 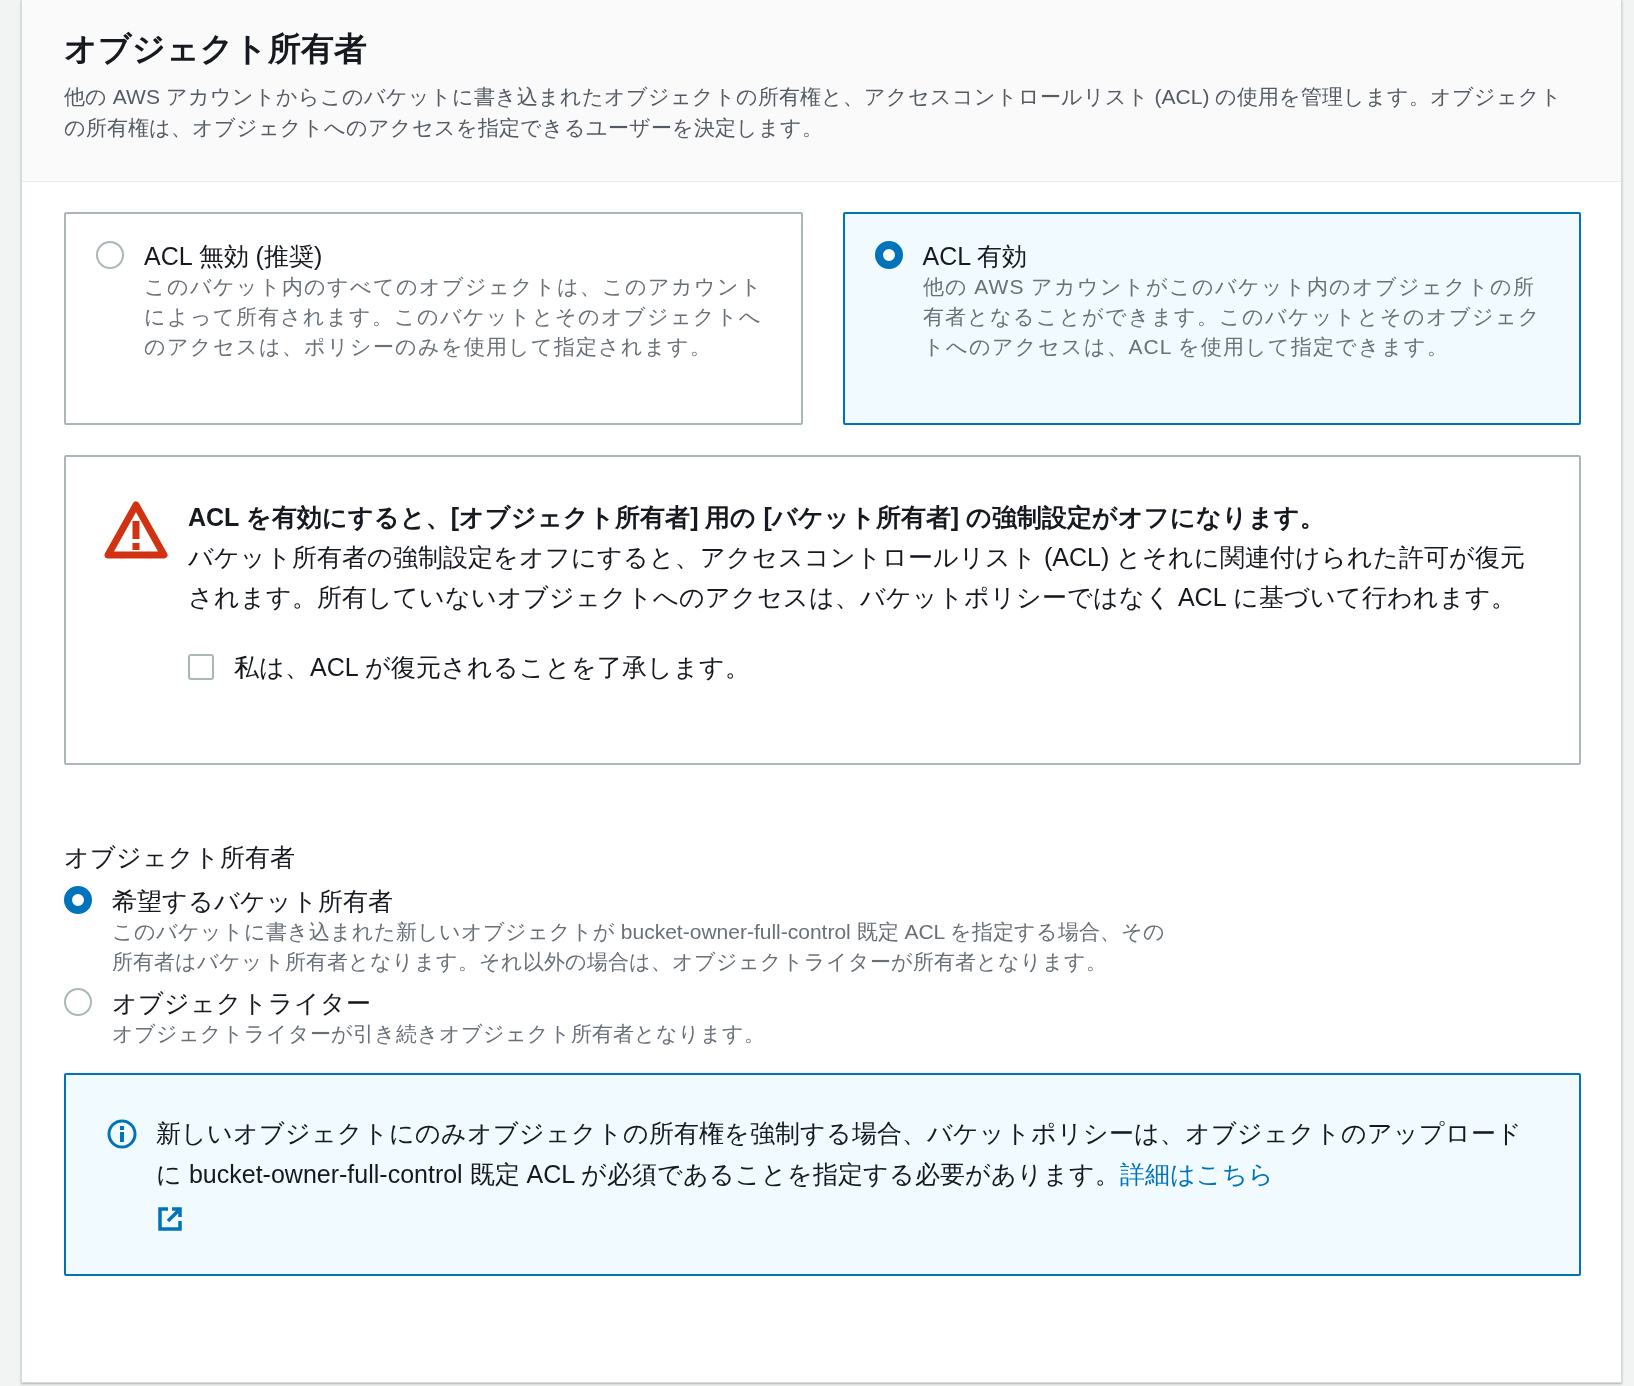 What do you see at coordinates (492, 667) in the screenshot?
I see `checkbox-label: 私は、ACL が復元されることを了承します。` at bounding box center [492, 667].